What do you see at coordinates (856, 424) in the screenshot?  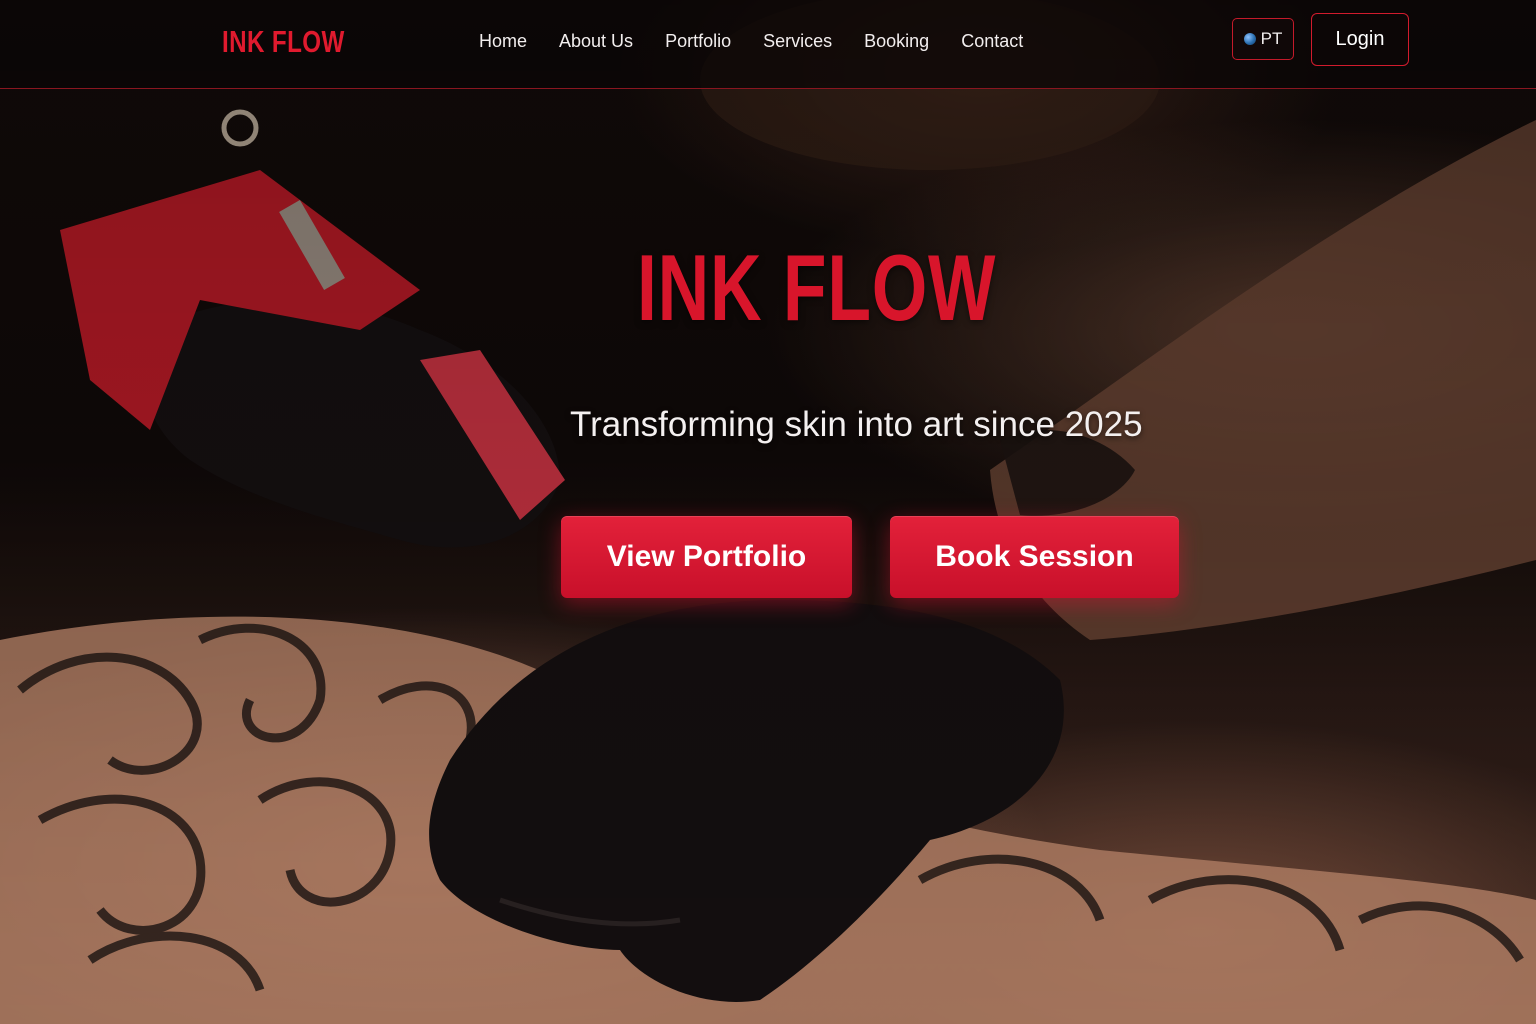 I see `hero-tagline: Transforming skin into art since 2025` at bounding box center [856, 424].